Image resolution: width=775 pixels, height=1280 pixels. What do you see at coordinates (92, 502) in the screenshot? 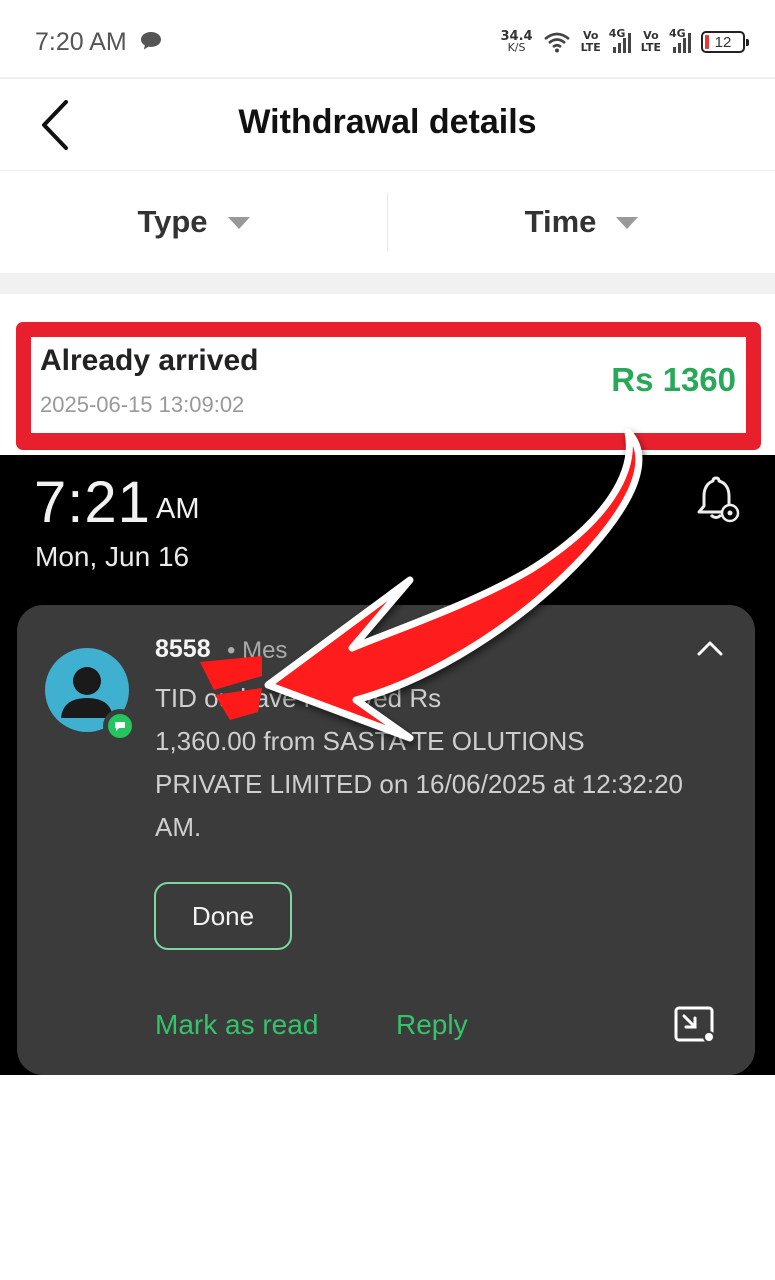
I see `lockscreen-time: 7:21` at bounding box center [92, 502].